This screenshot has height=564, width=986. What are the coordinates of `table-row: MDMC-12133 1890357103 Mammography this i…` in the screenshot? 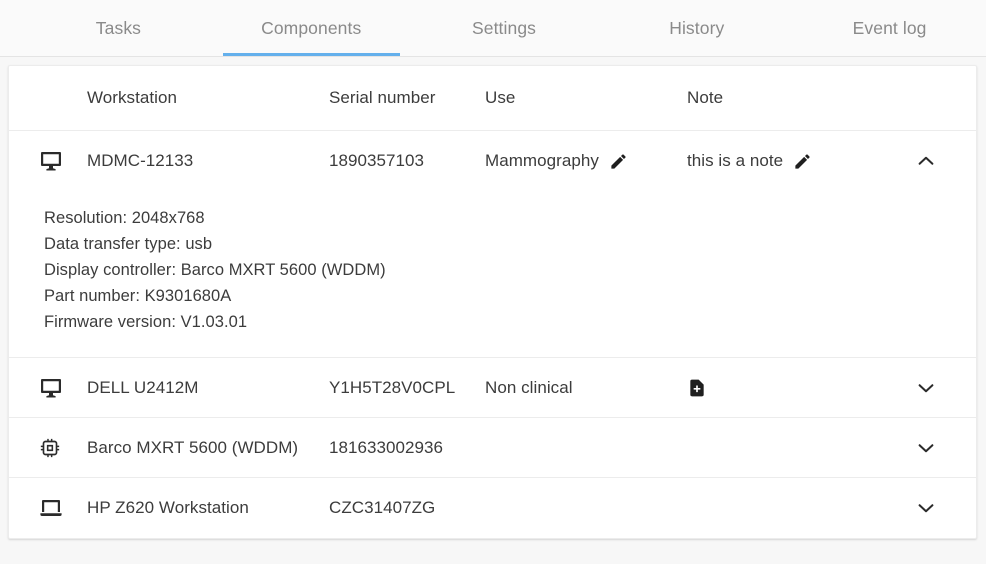 It's located at (492, 161).